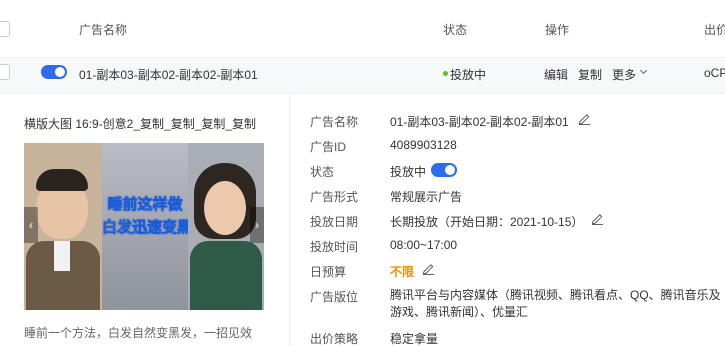  I want to click on value-delivery-time: 08:00~17:00, so click(424, 245).